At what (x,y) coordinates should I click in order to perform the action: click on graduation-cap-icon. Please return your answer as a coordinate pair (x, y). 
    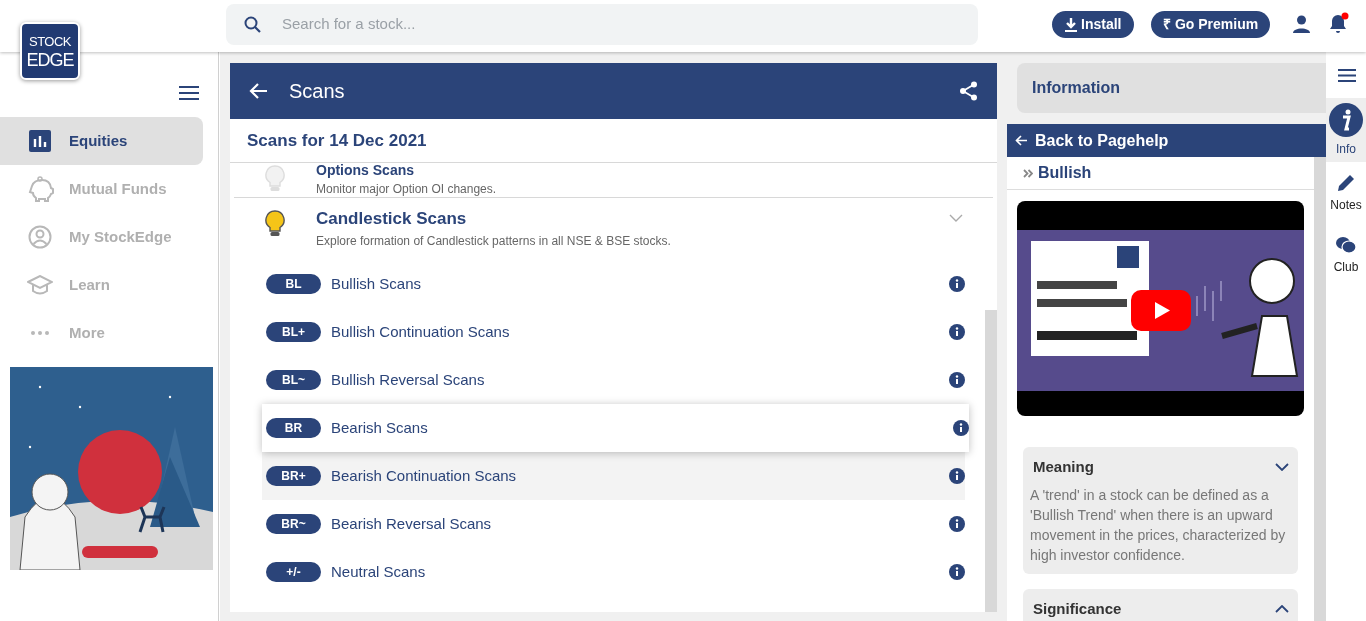
    Looking at the image, I should click on (39, 285).